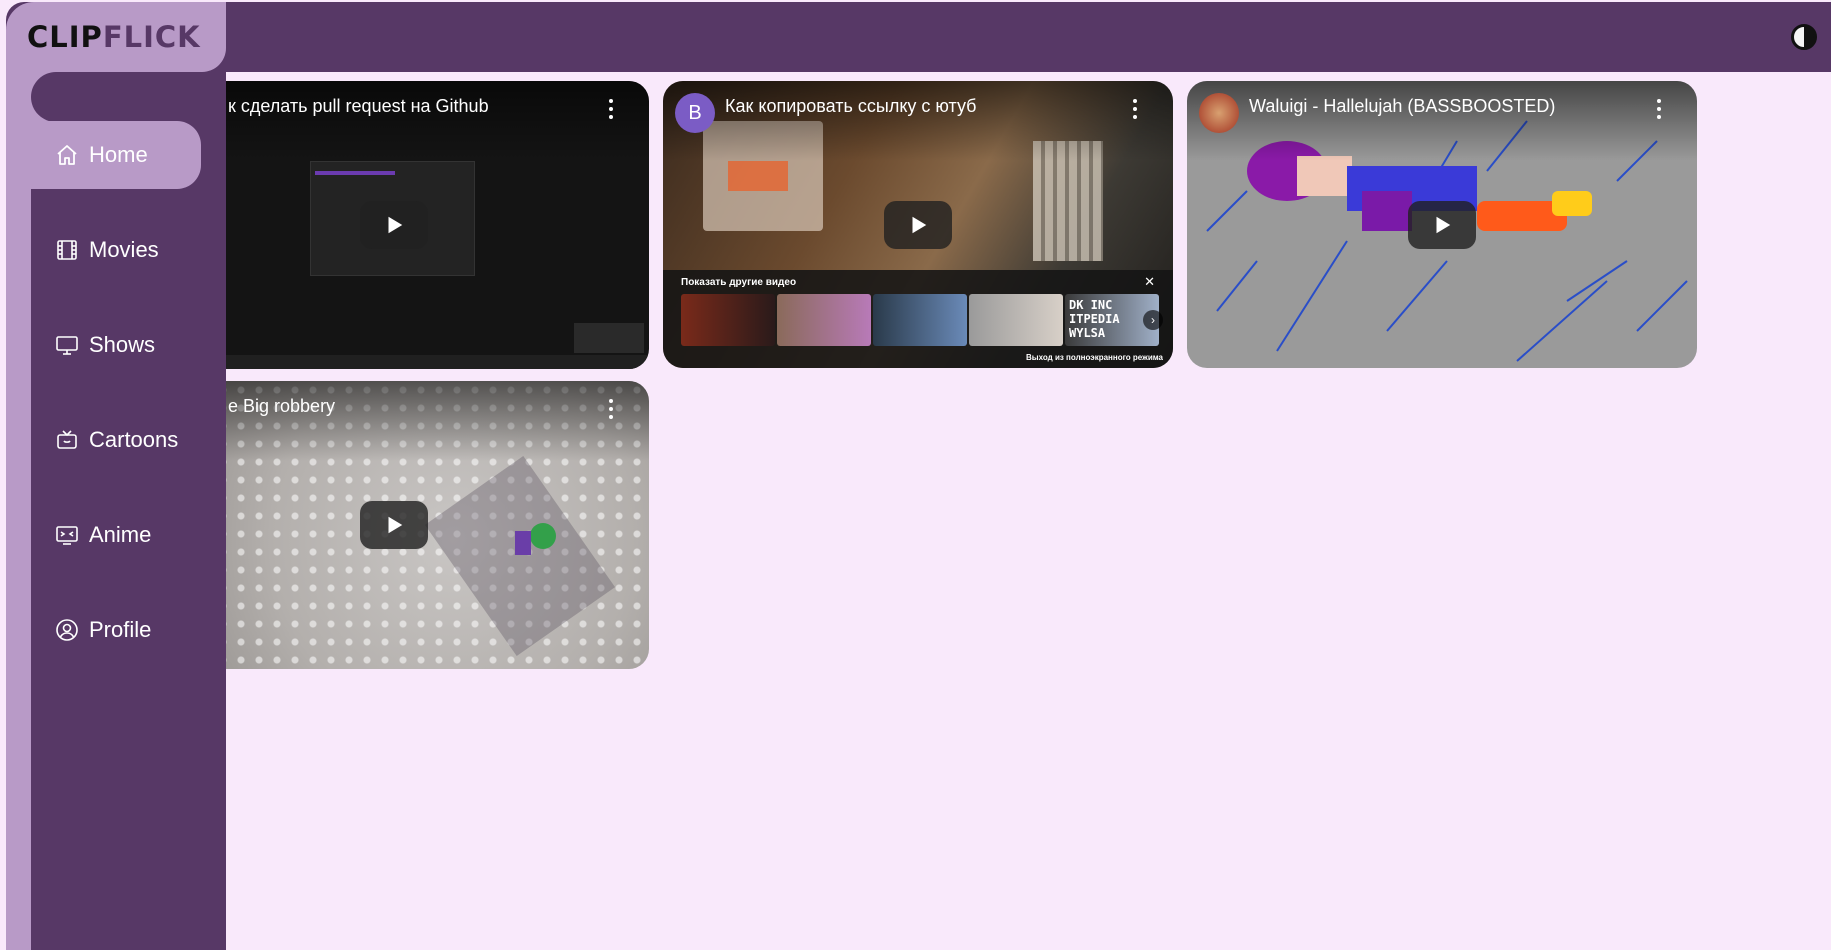  What do you see at coordinates (1094, 357) in the screenshot?
I see `exit-fullscreen-label: Выход из полноэкранного режима` at bounding box center [1094, 357].